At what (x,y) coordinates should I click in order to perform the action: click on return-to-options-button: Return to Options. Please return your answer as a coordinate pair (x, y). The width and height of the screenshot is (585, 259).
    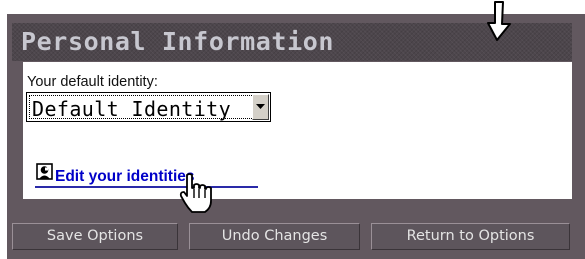
    Looking at the image, I should click on (470, 236).